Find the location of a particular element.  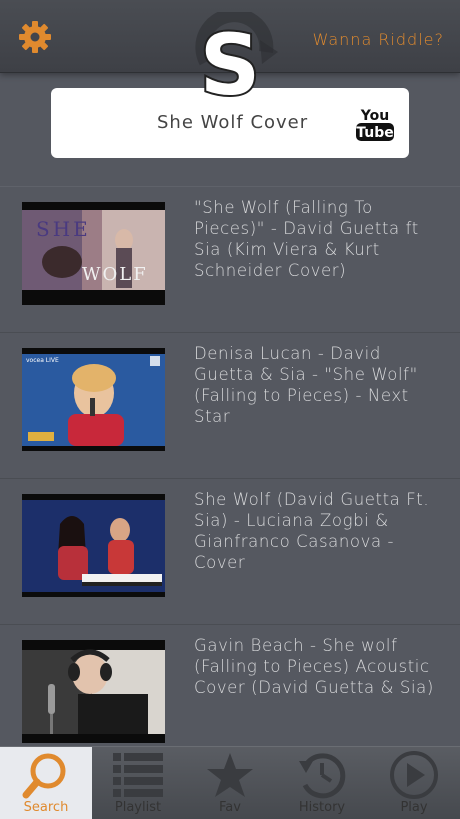

play-icon is located at coordinates (414, 775).